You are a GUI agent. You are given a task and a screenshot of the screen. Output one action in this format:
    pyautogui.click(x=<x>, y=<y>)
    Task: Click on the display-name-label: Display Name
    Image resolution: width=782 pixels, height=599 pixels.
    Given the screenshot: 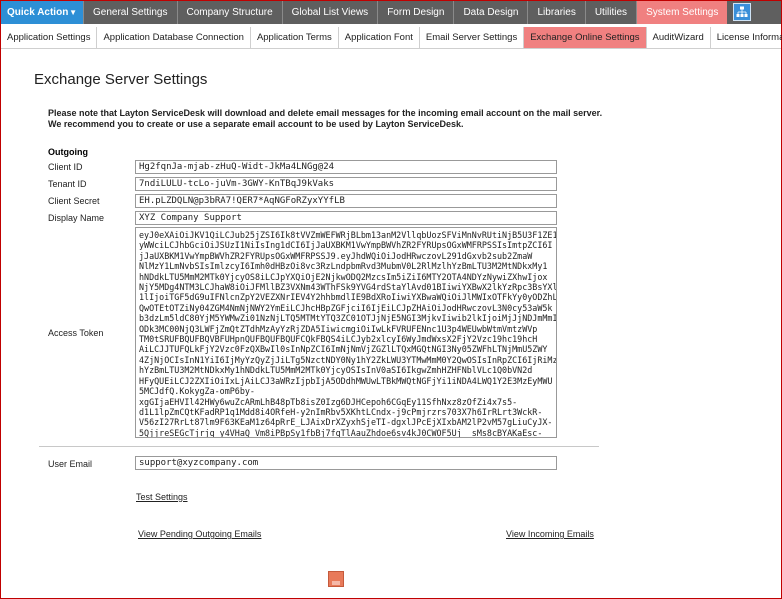 What is the action you would take?
    pyautogui.click(x=76, y=218)
    